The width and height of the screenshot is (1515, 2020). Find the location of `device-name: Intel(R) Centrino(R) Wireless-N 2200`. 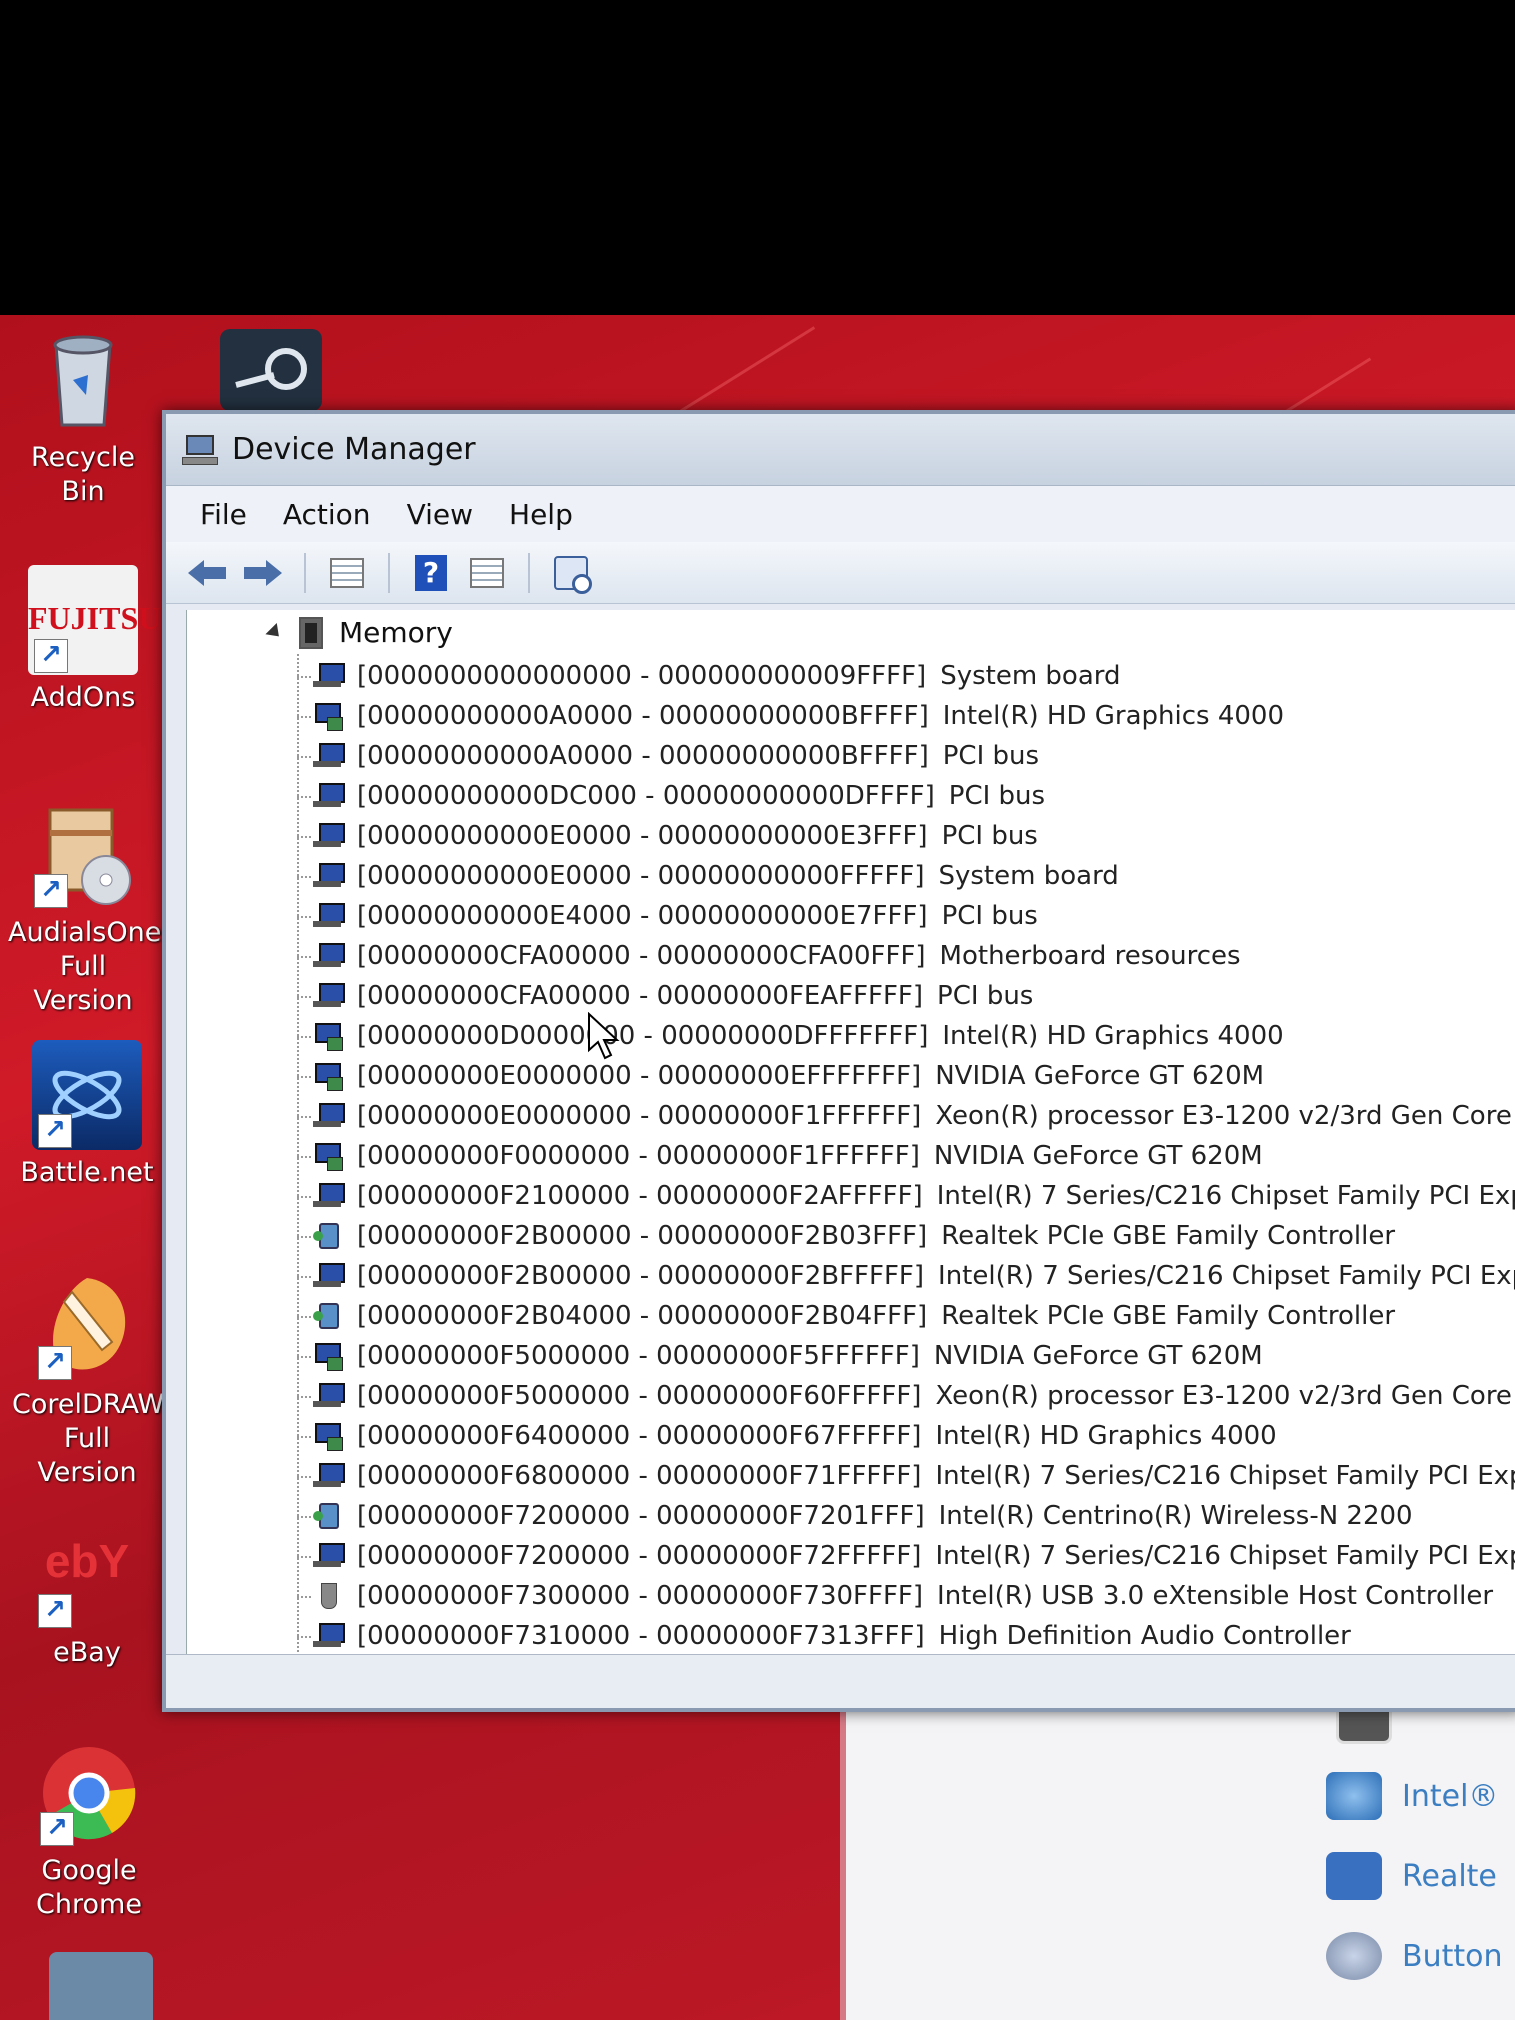

device-name: Intel(R) Centrino(R) Wireless-N 2200 is located at coordinates (1175, 1516).